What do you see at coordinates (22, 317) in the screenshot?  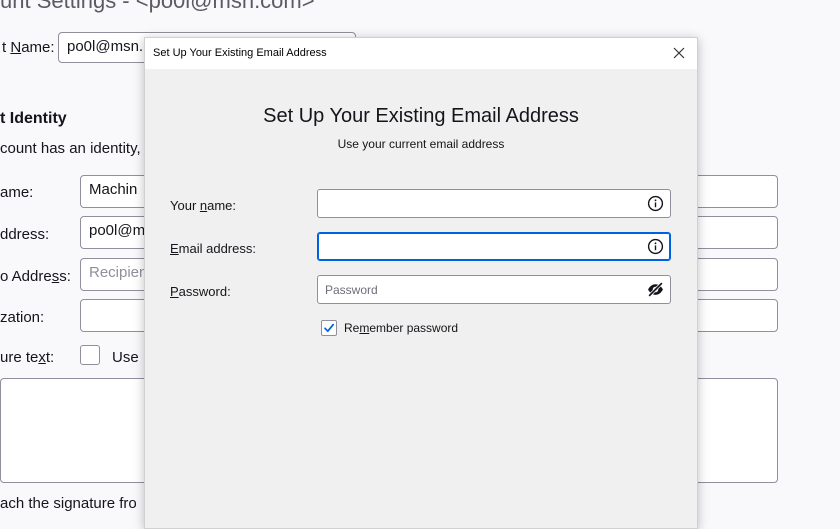 I see `organization-label: zation:` at bounding box center [22, 317].